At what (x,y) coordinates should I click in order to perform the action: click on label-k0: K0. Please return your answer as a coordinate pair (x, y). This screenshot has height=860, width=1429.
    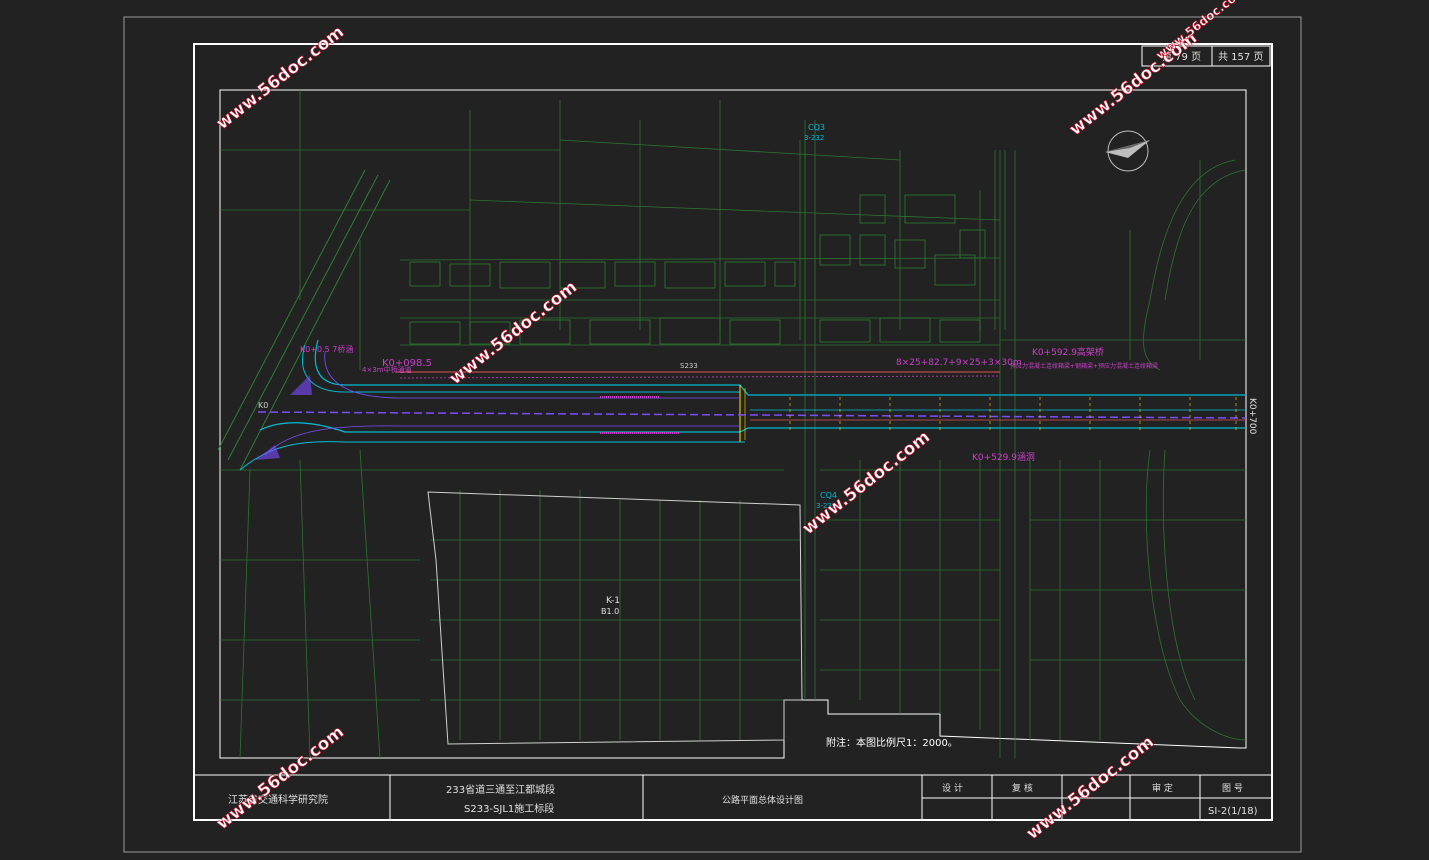
    Looking at the image, I should click on (263, 405).